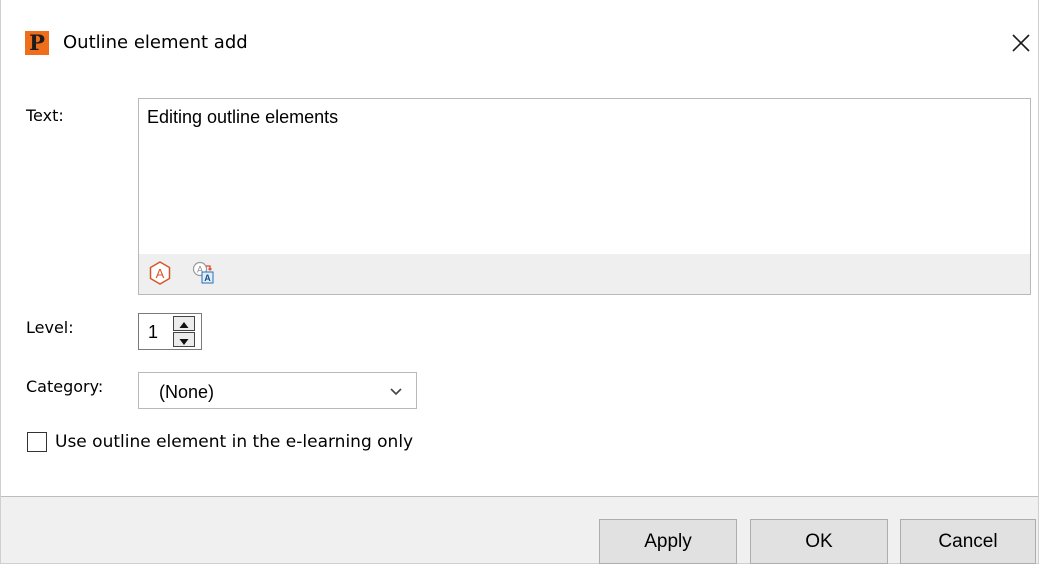 The image size is (1039, 565). Describe the element at coordinates (277, 390) in the screenshot. I see `category-select: (None)` at that location.